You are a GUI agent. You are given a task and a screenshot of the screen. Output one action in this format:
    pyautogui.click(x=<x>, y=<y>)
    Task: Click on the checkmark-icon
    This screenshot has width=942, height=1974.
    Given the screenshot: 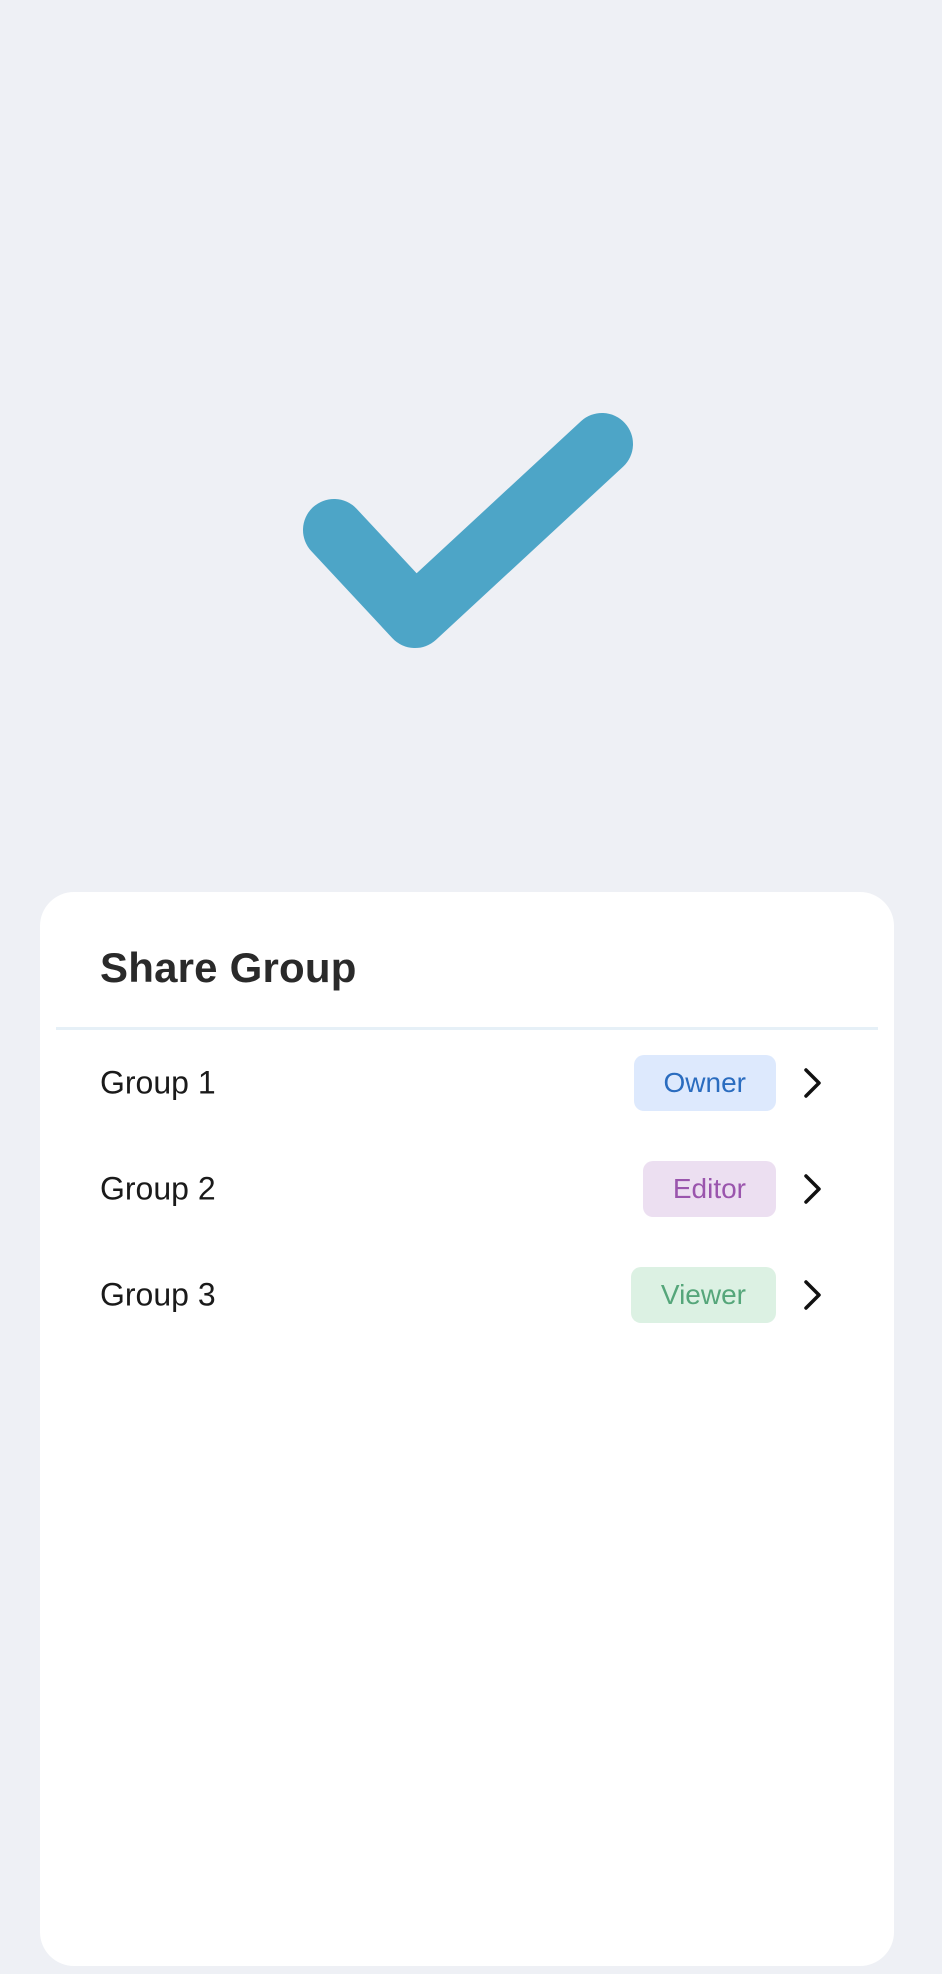 What is the action you would take?
    pyautogui.click(x=468, y=530)
    